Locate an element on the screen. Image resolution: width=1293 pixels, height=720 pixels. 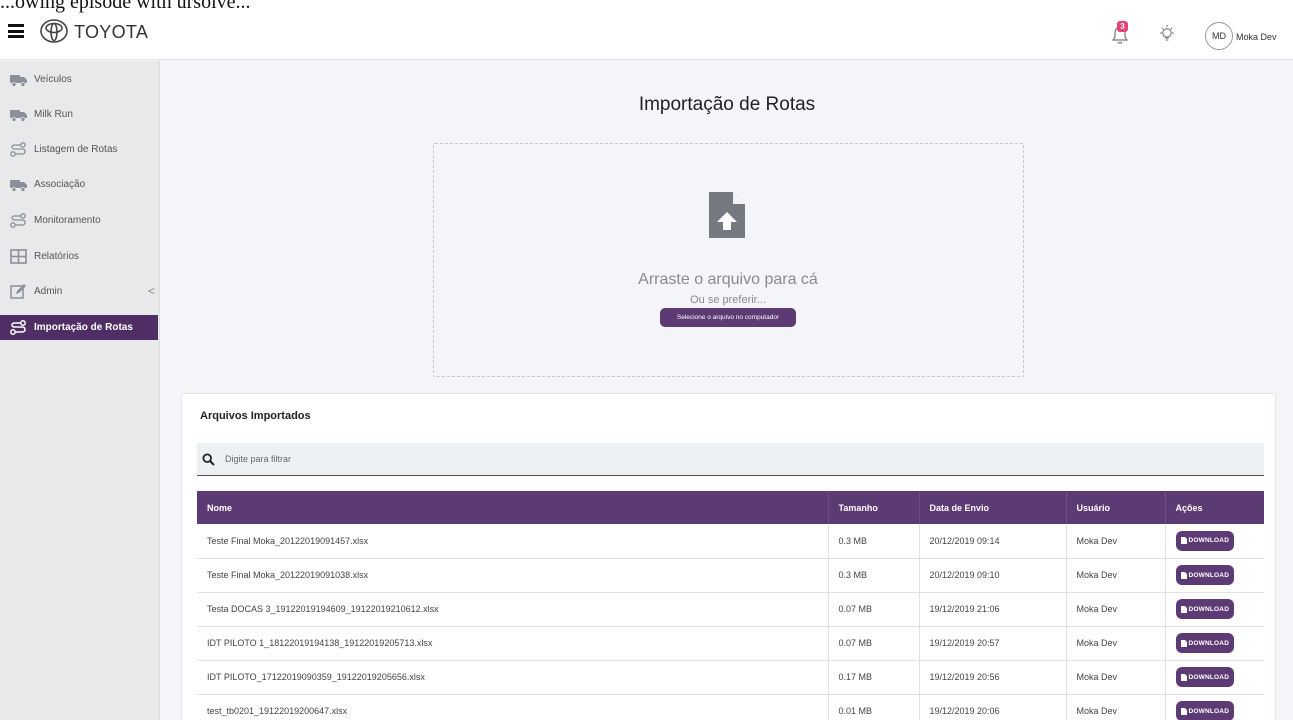
edit-icon is located at coordinates (18, 291).